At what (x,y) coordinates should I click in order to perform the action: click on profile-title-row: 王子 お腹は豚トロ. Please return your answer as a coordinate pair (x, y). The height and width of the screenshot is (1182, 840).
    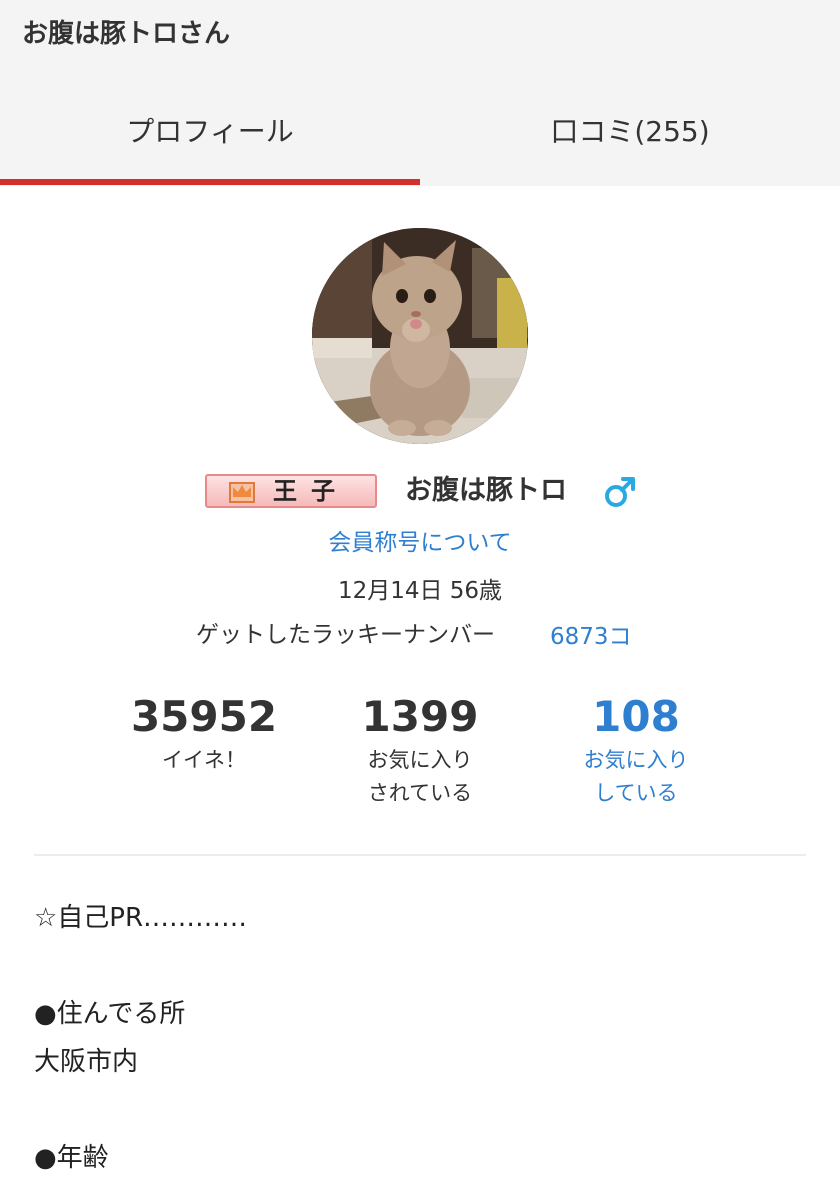
    Looking at the image, I should click on (420, 491).